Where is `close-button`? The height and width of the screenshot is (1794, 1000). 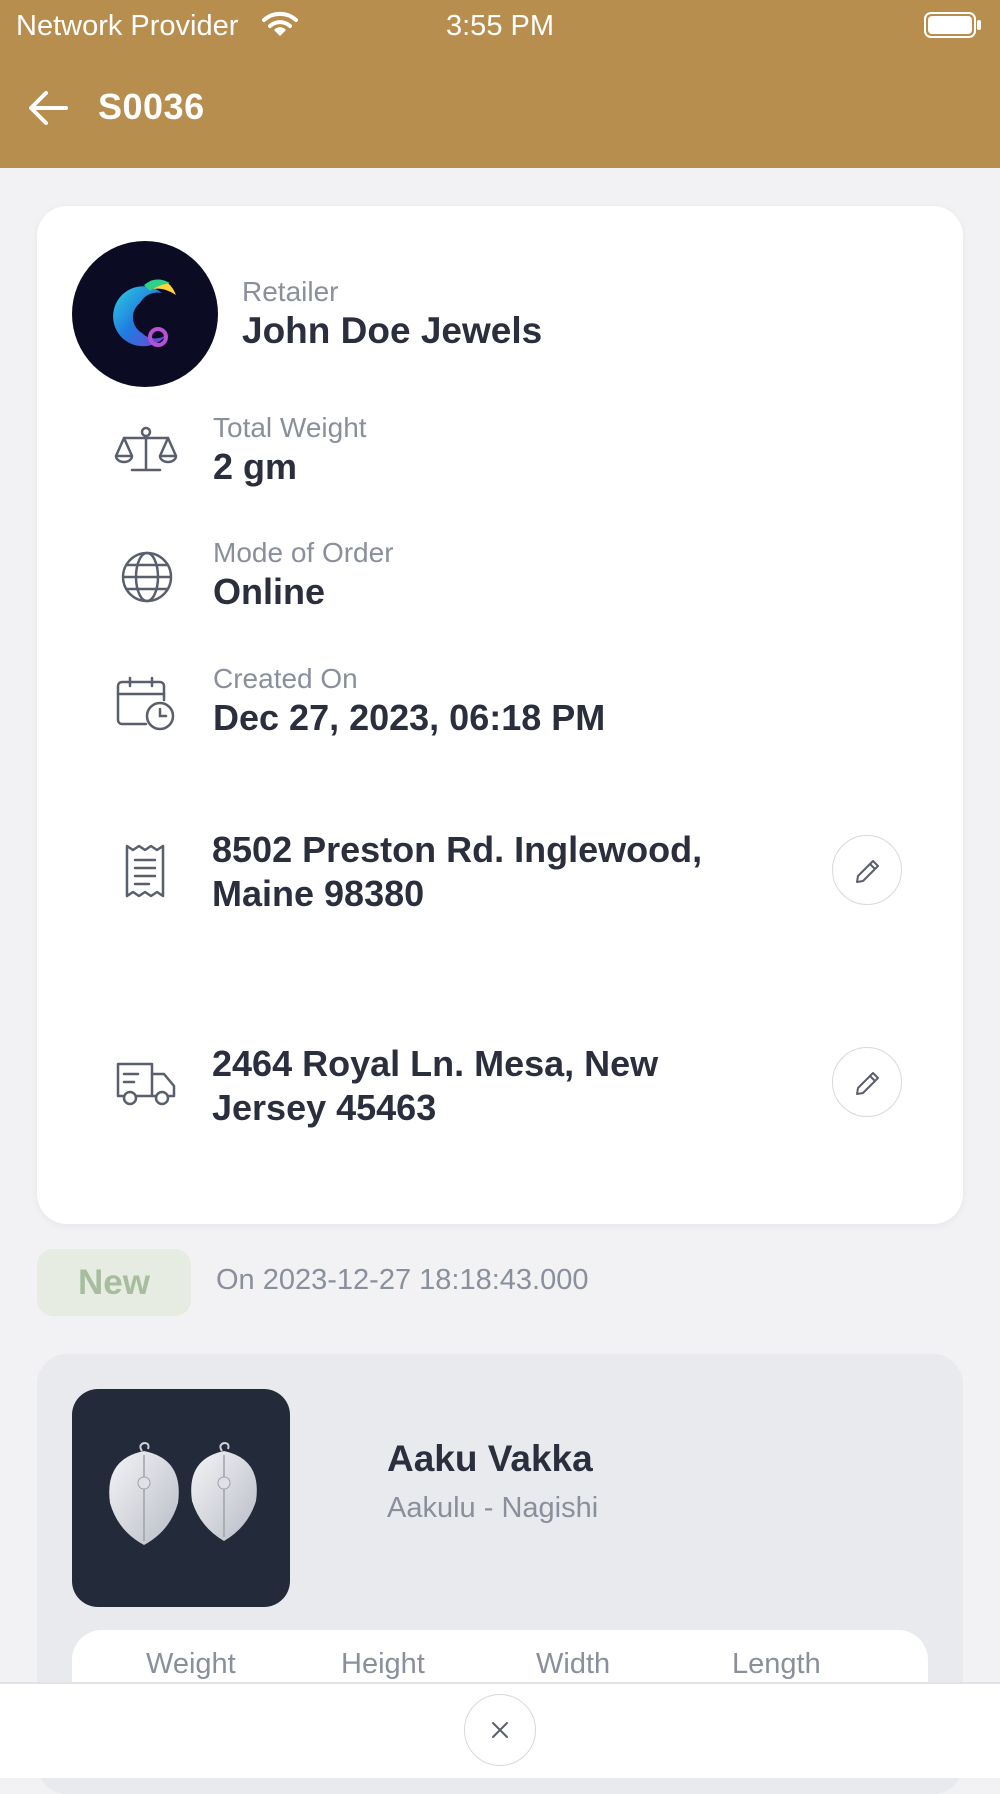
close-button is located at coordinates (500, 1730).